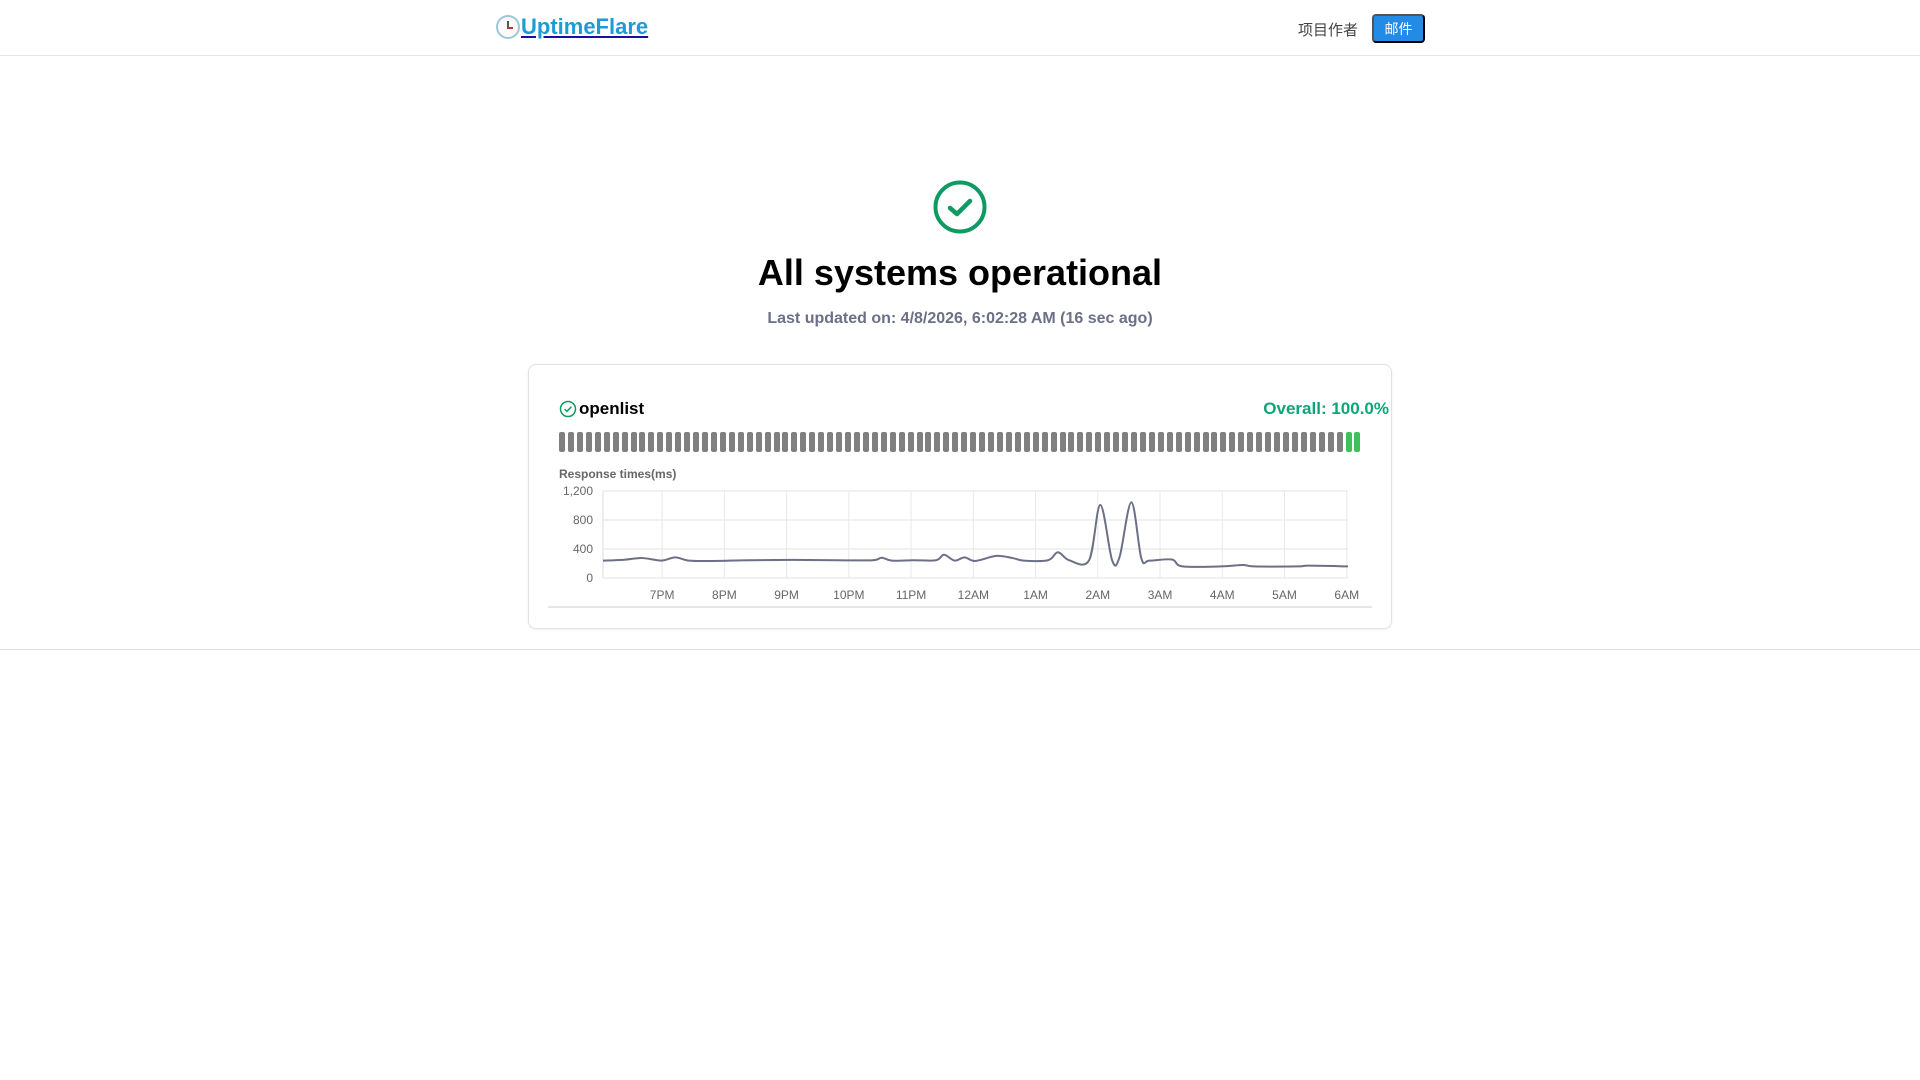 This screenshot has height=1080, width=1920. What do you see at coordinates (1328, 29) in the screenshot?
I see `nav-author-link: 项目作者` at bounding box center [1328, 29].